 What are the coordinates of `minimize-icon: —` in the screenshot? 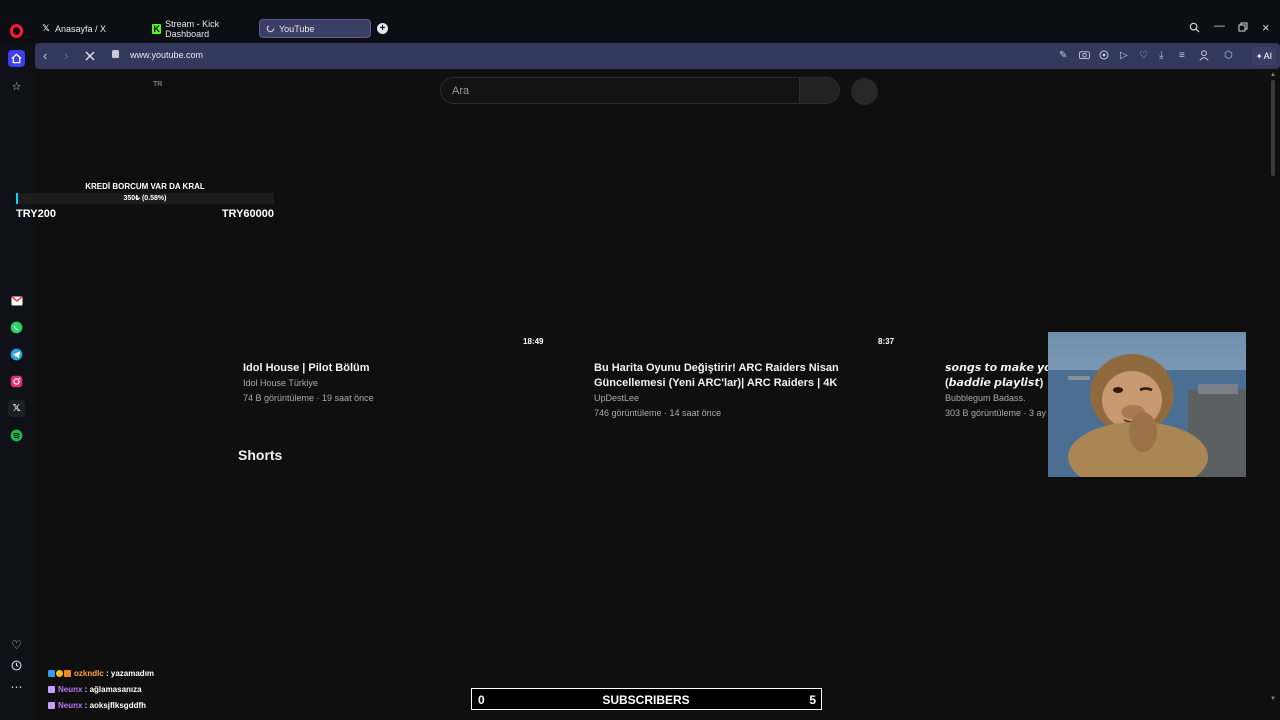 It's located at (1219, 26).